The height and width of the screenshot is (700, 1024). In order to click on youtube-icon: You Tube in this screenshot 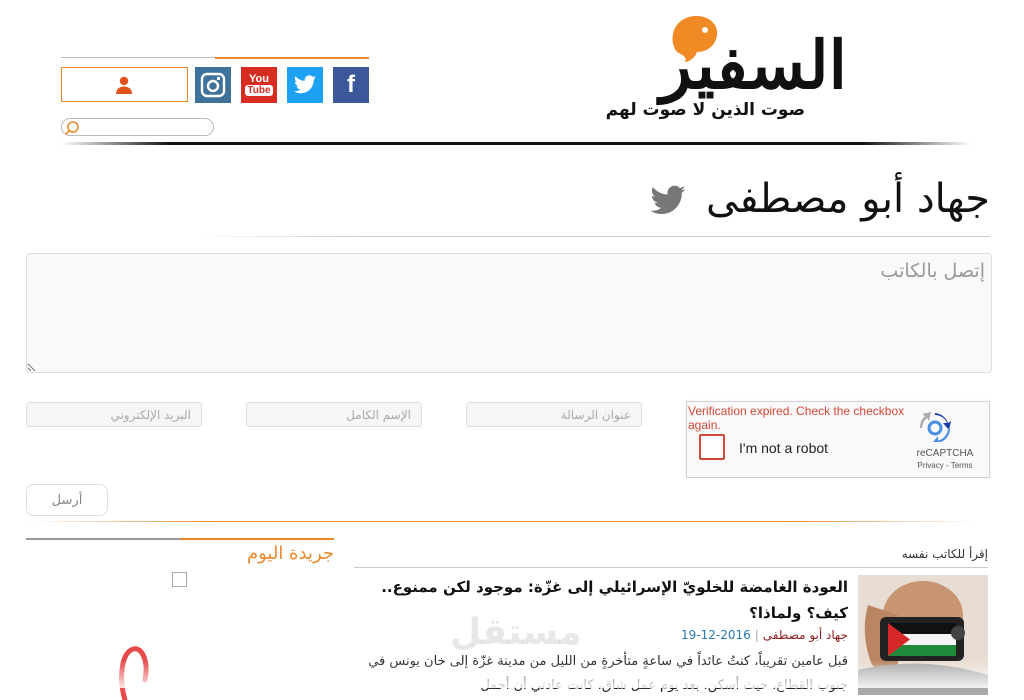, I will do `click(259, 85)`.